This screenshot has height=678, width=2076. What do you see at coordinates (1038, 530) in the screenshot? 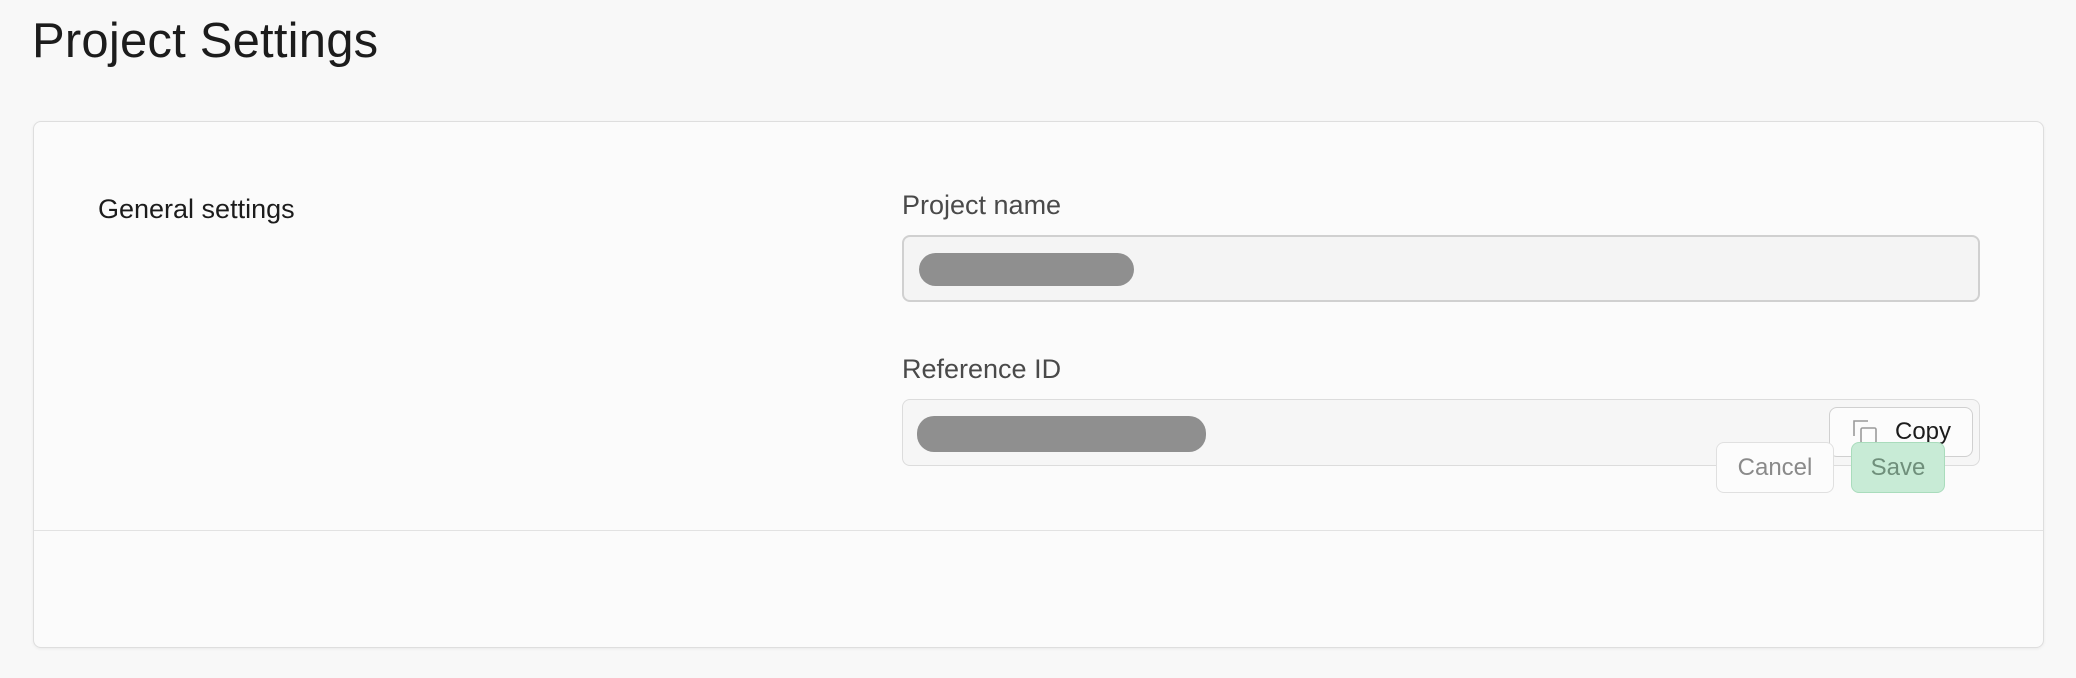
I see `footer-divider` at bounding box center [1038, 530].